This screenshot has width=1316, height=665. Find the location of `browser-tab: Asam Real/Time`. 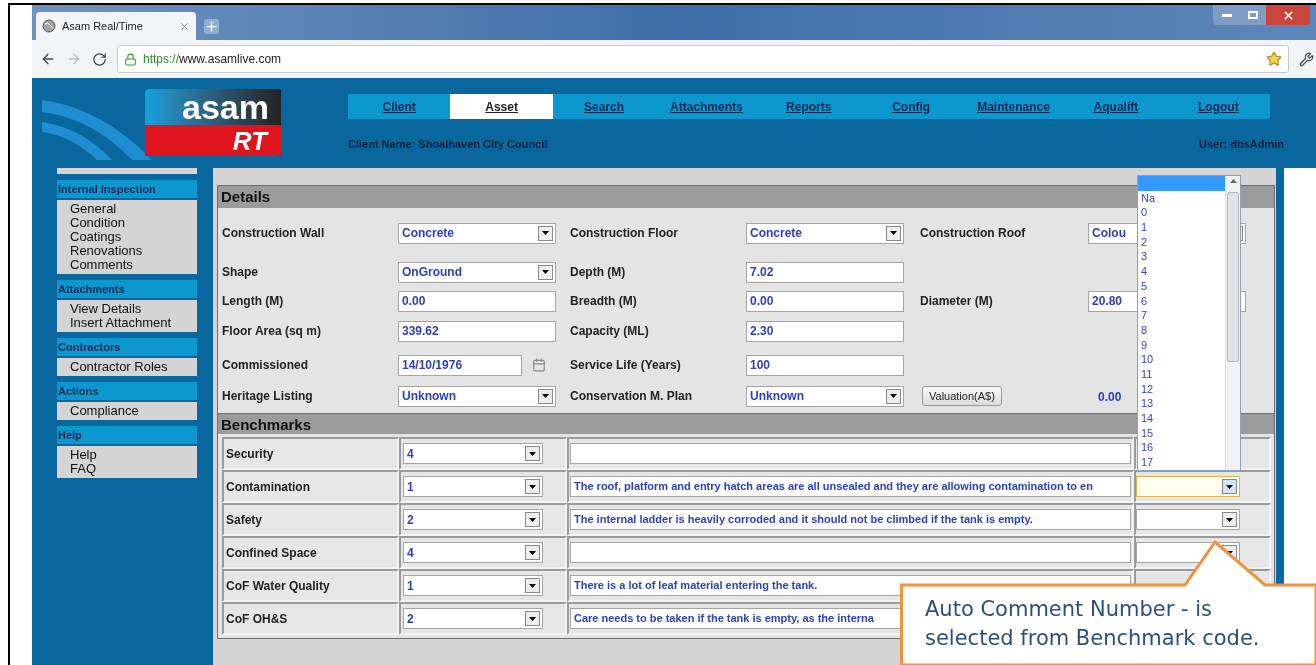

browser-tab: Asam Real/Time is located at coordinates (116, 26).